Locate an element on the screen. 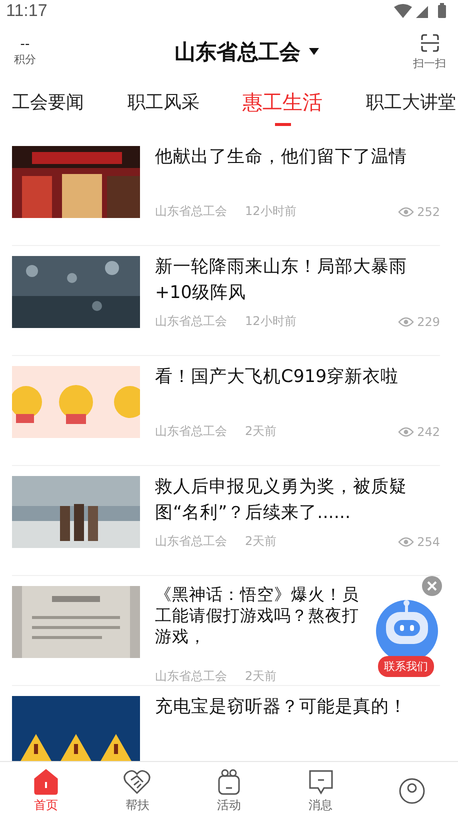 The image size is (458, 820). scan-icon is located at coordinates (430, 43).